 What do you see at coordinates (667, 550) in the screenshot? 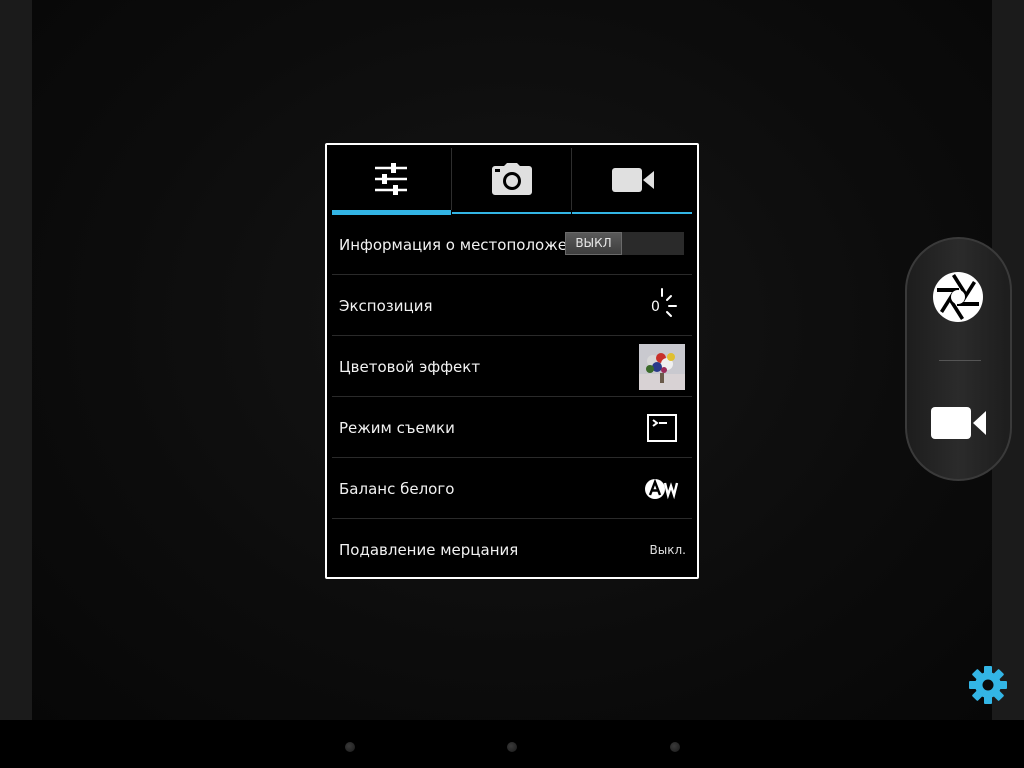
I see `anti-flicker-value: Выкл.` at bounding box center [667, 550].